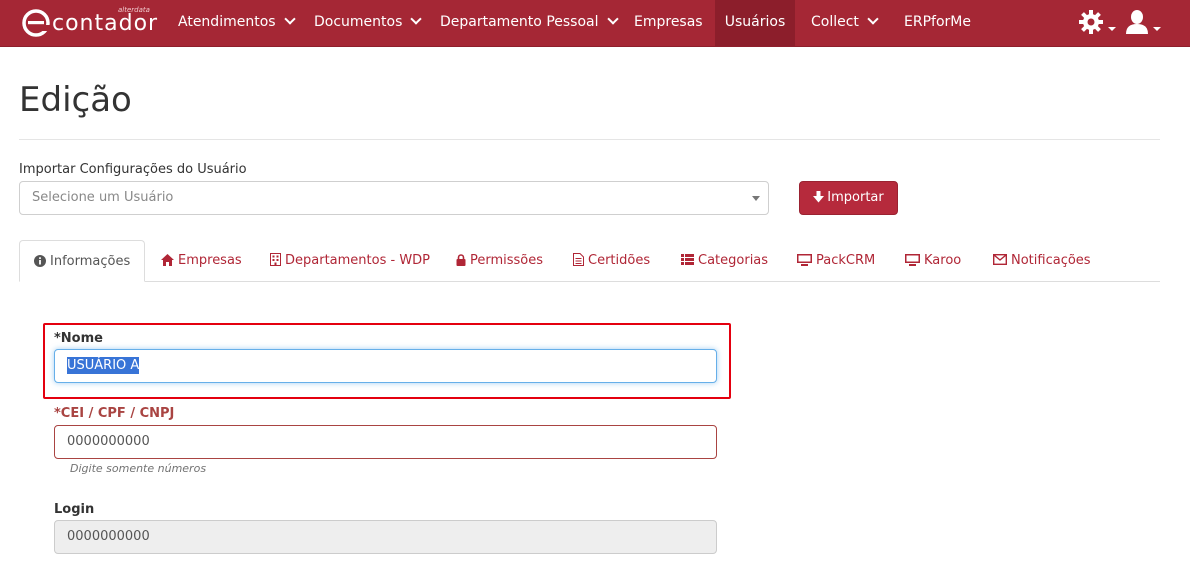 The image size is (1190, 572). I want to click on gear-icon, so click(1091, 22).